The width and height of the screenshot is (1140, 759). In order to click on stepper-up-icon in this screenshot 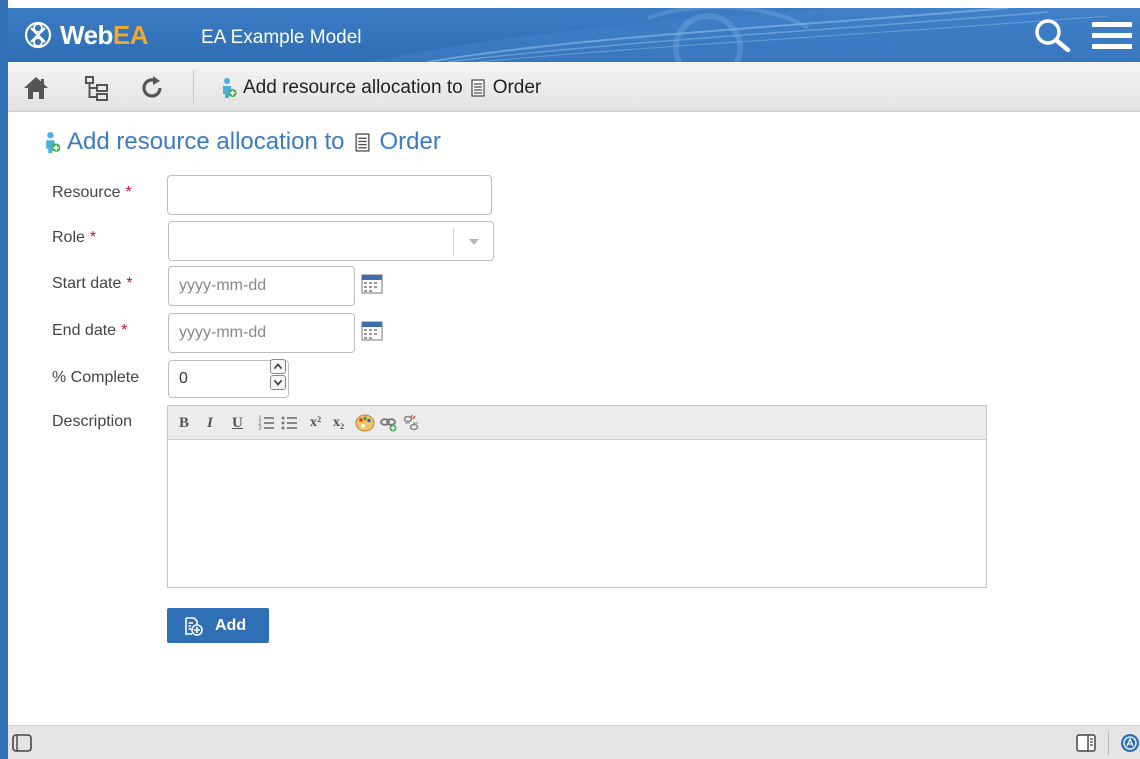, I will do `click(278, 366)`.